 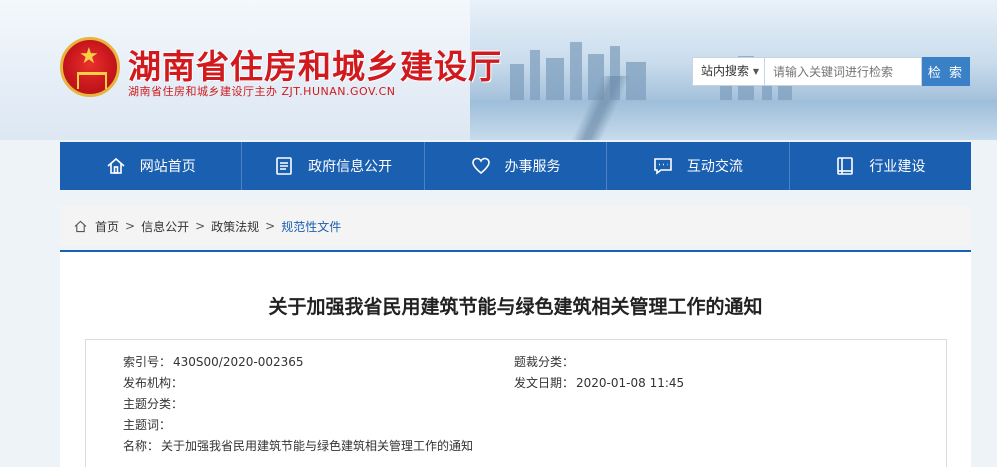 What do you see at coordinates (845, 166) in the screenshot?
I see `book-icon` at bounding box center [845, 166].